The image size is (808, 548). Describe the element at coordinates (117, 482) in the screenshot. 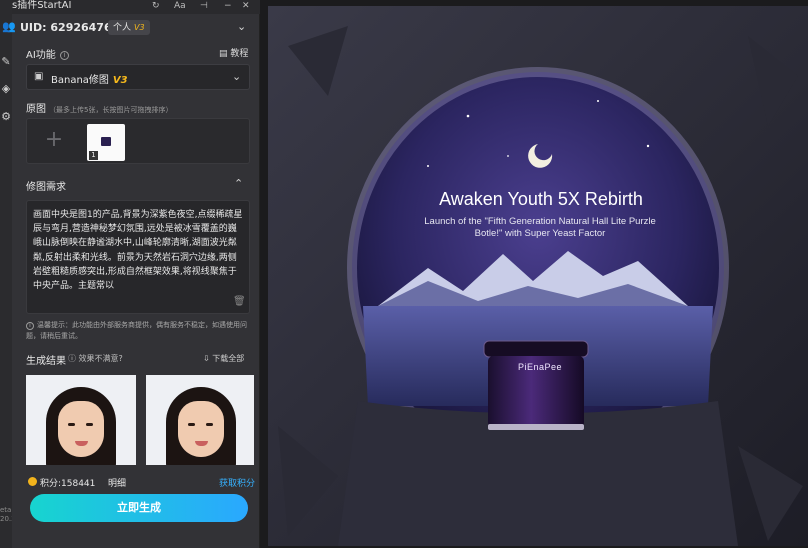

I see `points-detail-link: 明细` at that location.